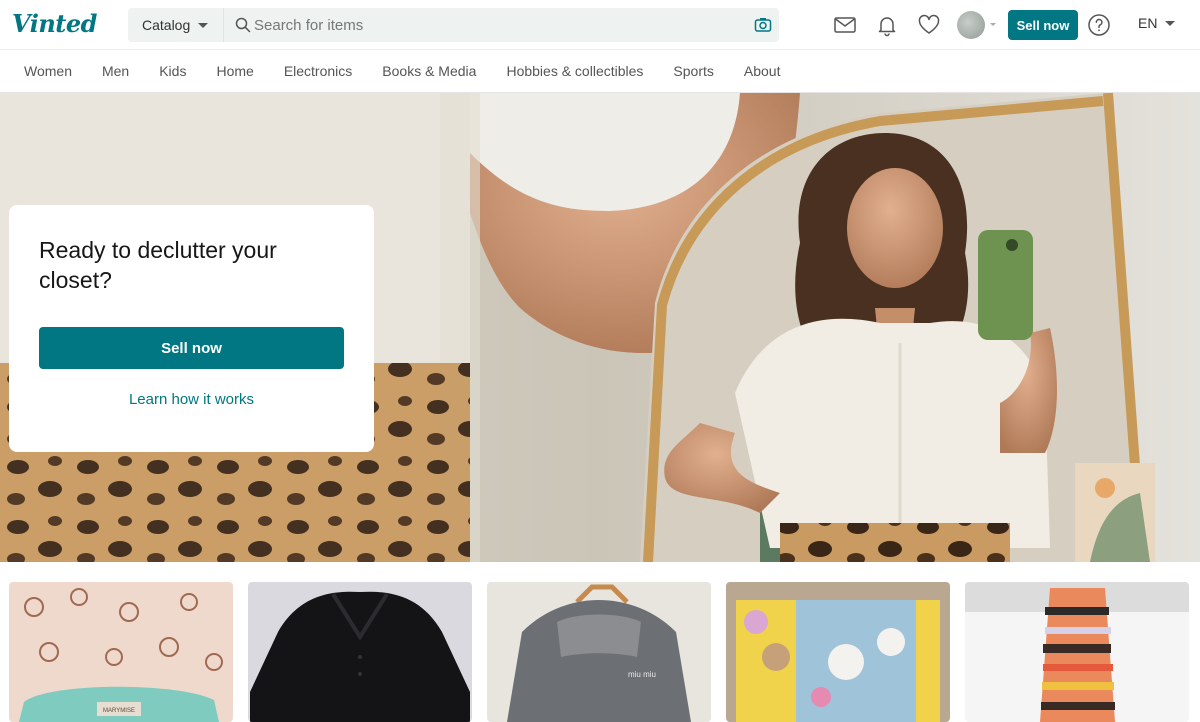  What do you see at coordinates (971, 25) in the screenshot?
I see `avatar` at bounding box center [971, 25].